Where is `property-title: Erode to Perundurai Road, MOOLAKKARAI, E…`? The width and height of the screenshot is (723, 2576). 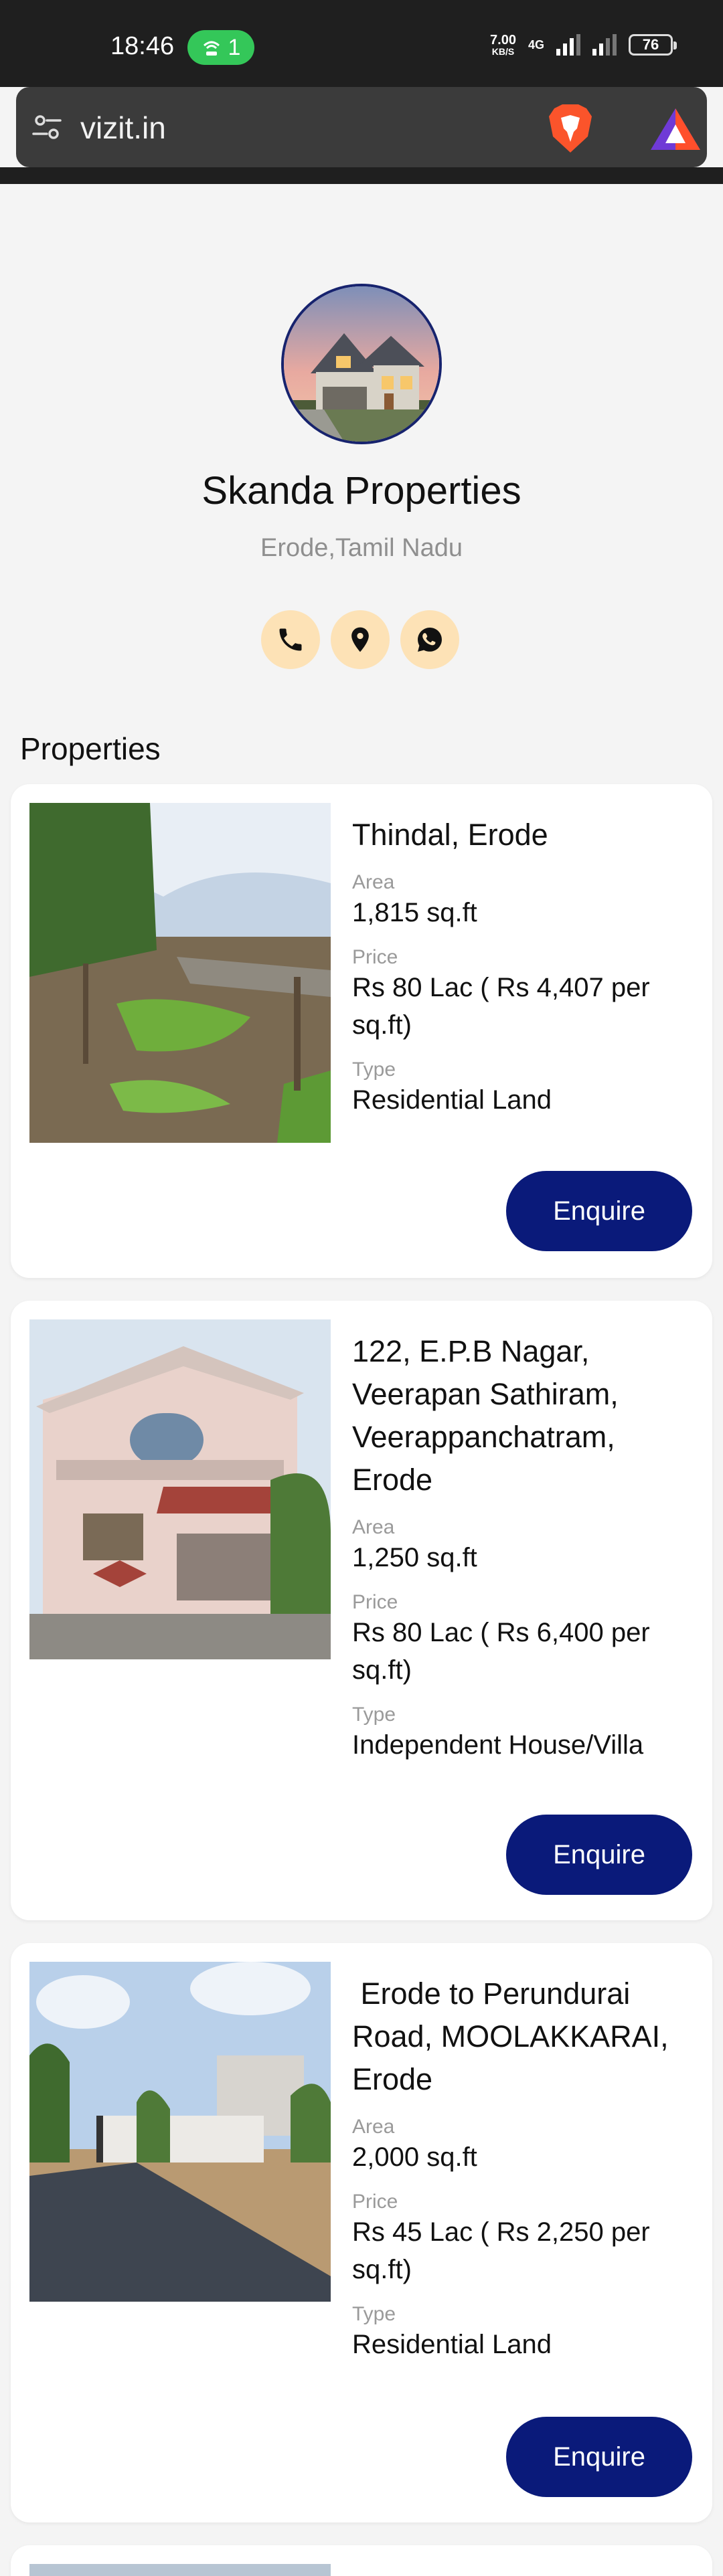
property-title: Erode to Perundurai Road, MOOLAKKARAI, E… is located at coordinates (514, 2036).